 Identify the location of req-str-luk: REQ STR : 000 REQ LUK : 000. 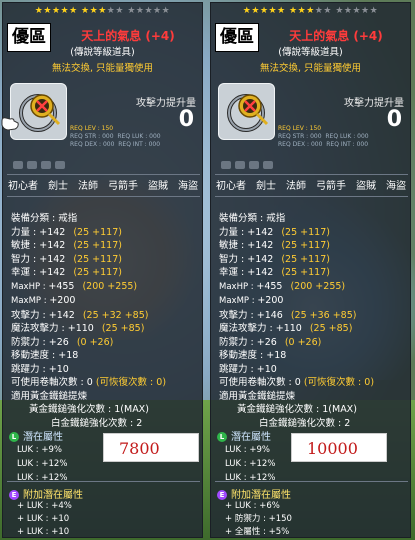
(343, 137).